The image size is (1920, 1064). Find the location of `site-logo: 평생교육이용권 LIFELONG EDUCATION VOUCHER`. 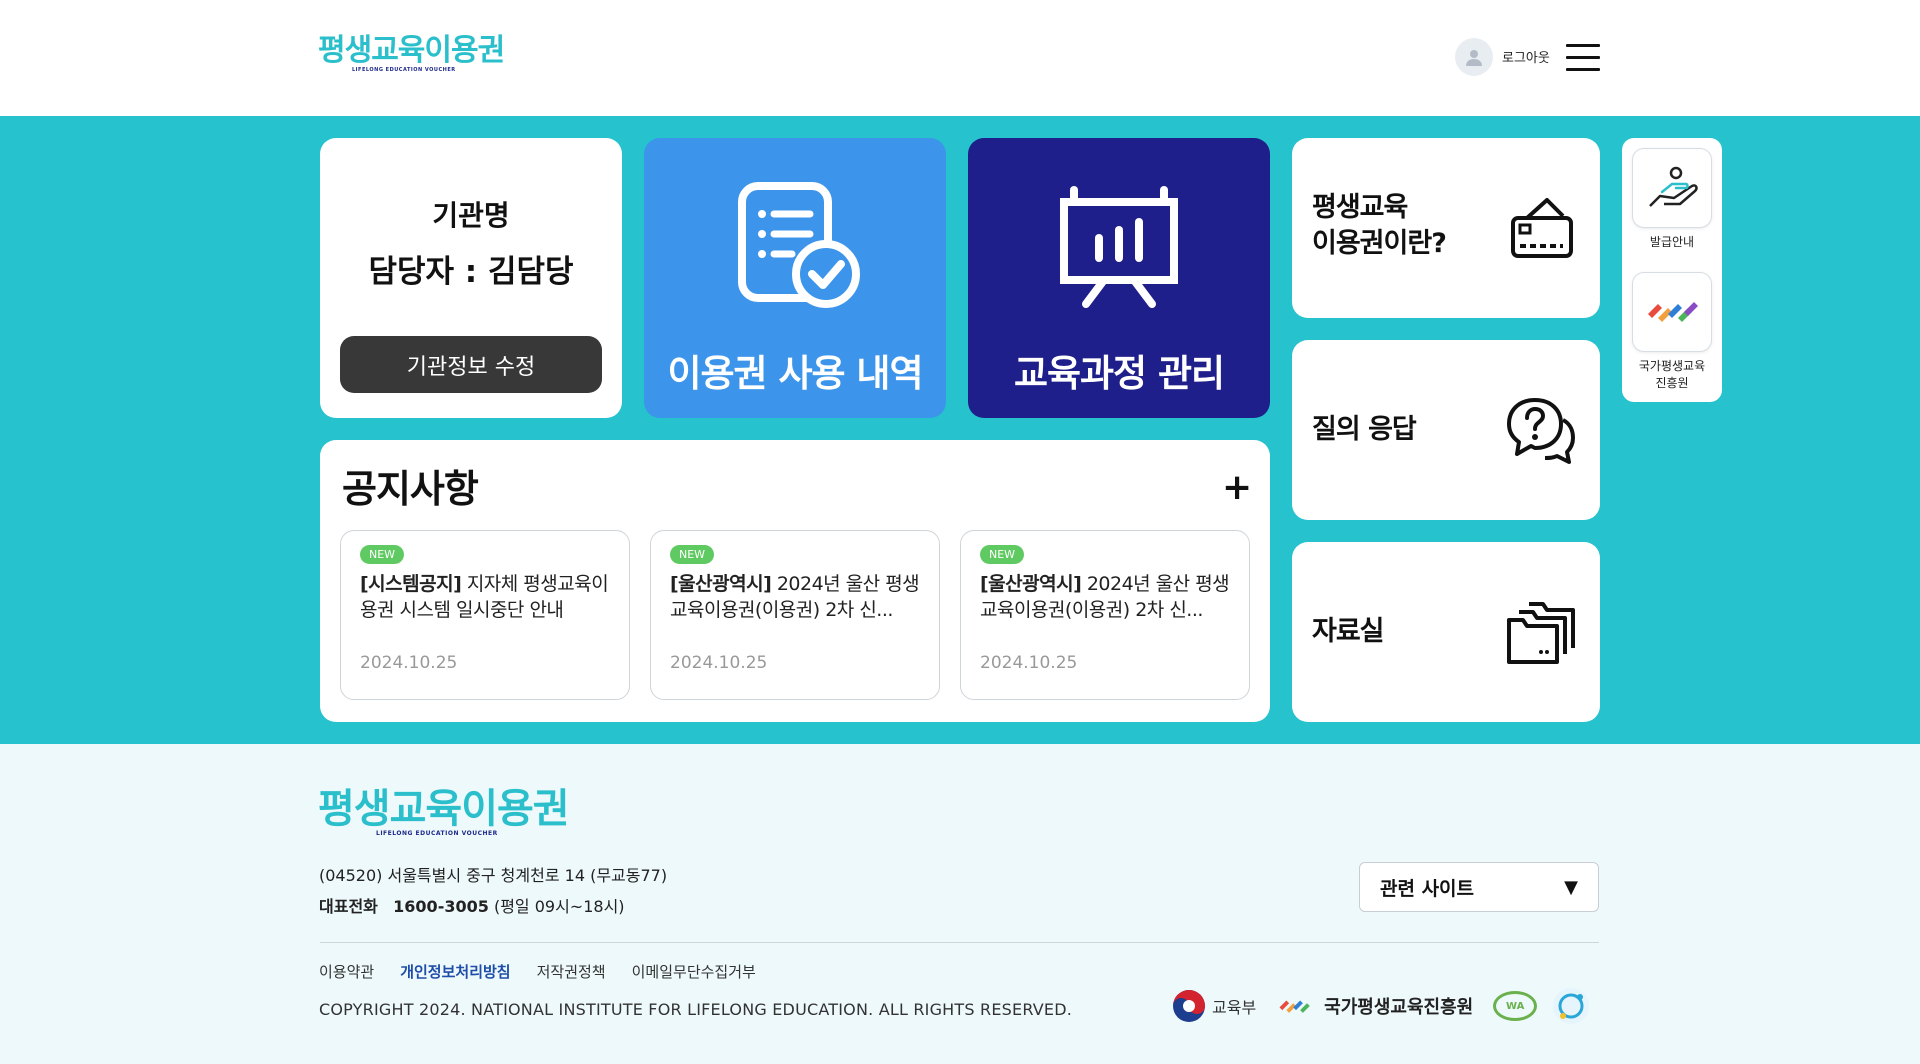

site-logo: 평생교육이용권 LIFELONG EDUCATION VOUCHER is located at coordinates (411, 53).